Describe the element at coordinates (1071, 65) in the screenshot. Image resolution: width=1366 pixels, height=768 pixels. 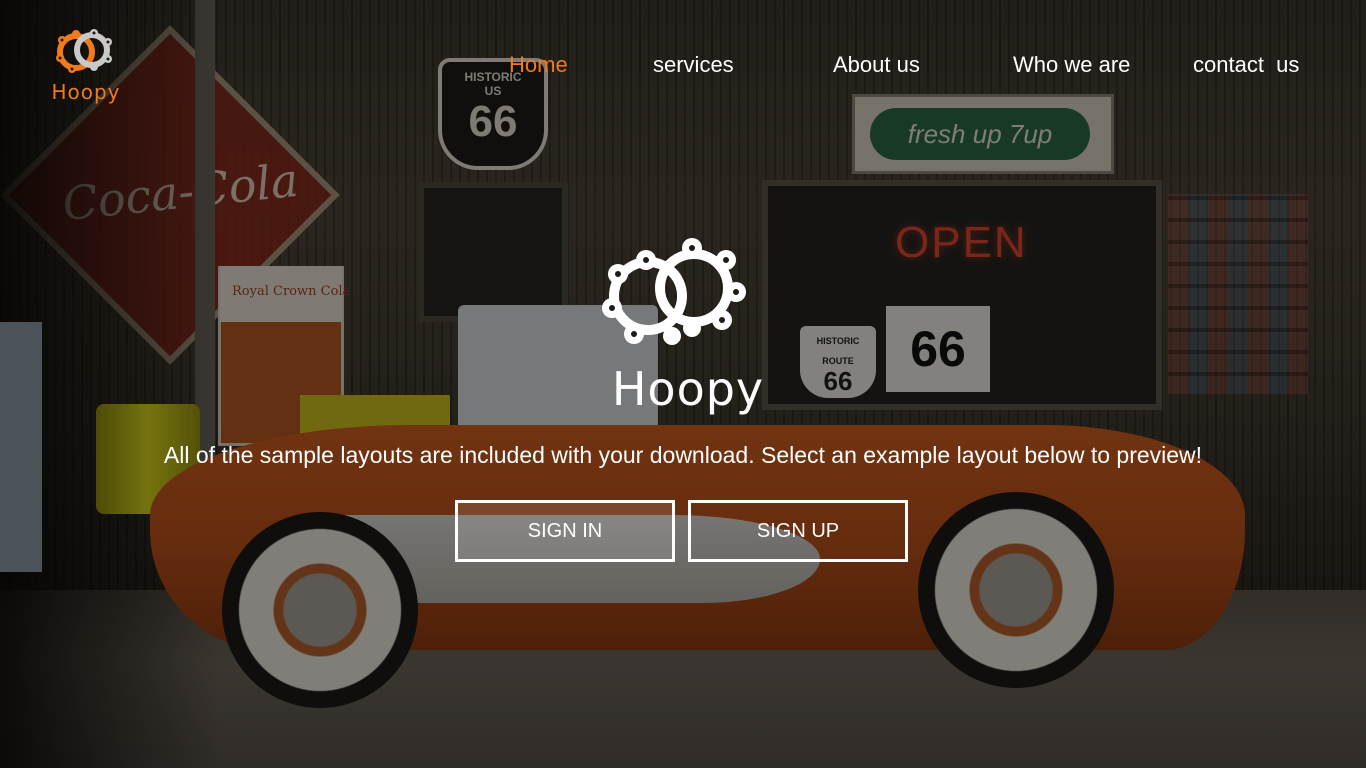
I see `nav-who-we-are: Who we are` at that location.